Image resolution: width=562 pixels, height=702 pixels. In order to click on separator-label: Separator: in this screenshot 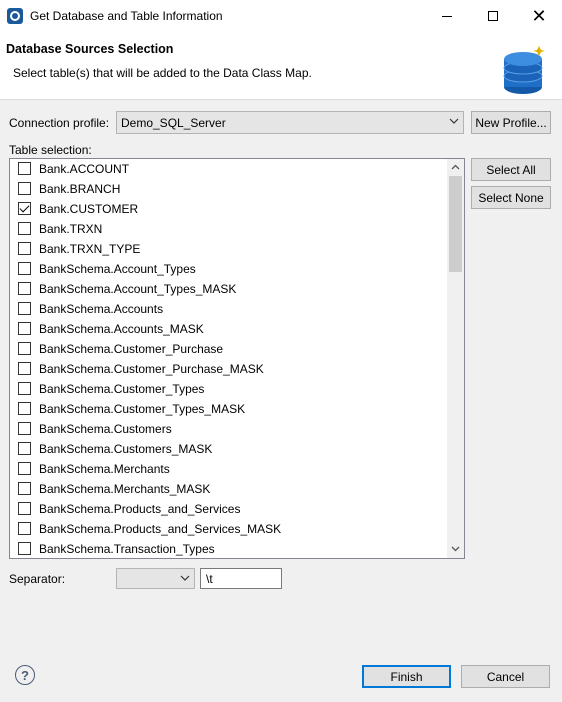, I will do `click(37, 579)`.